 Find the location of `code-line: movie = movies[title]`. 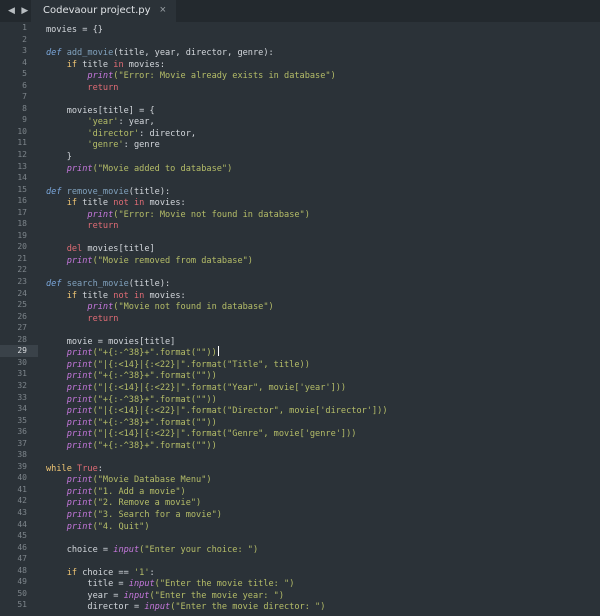

code-line: movie = movies[title] is located at coordinates (323, 340).